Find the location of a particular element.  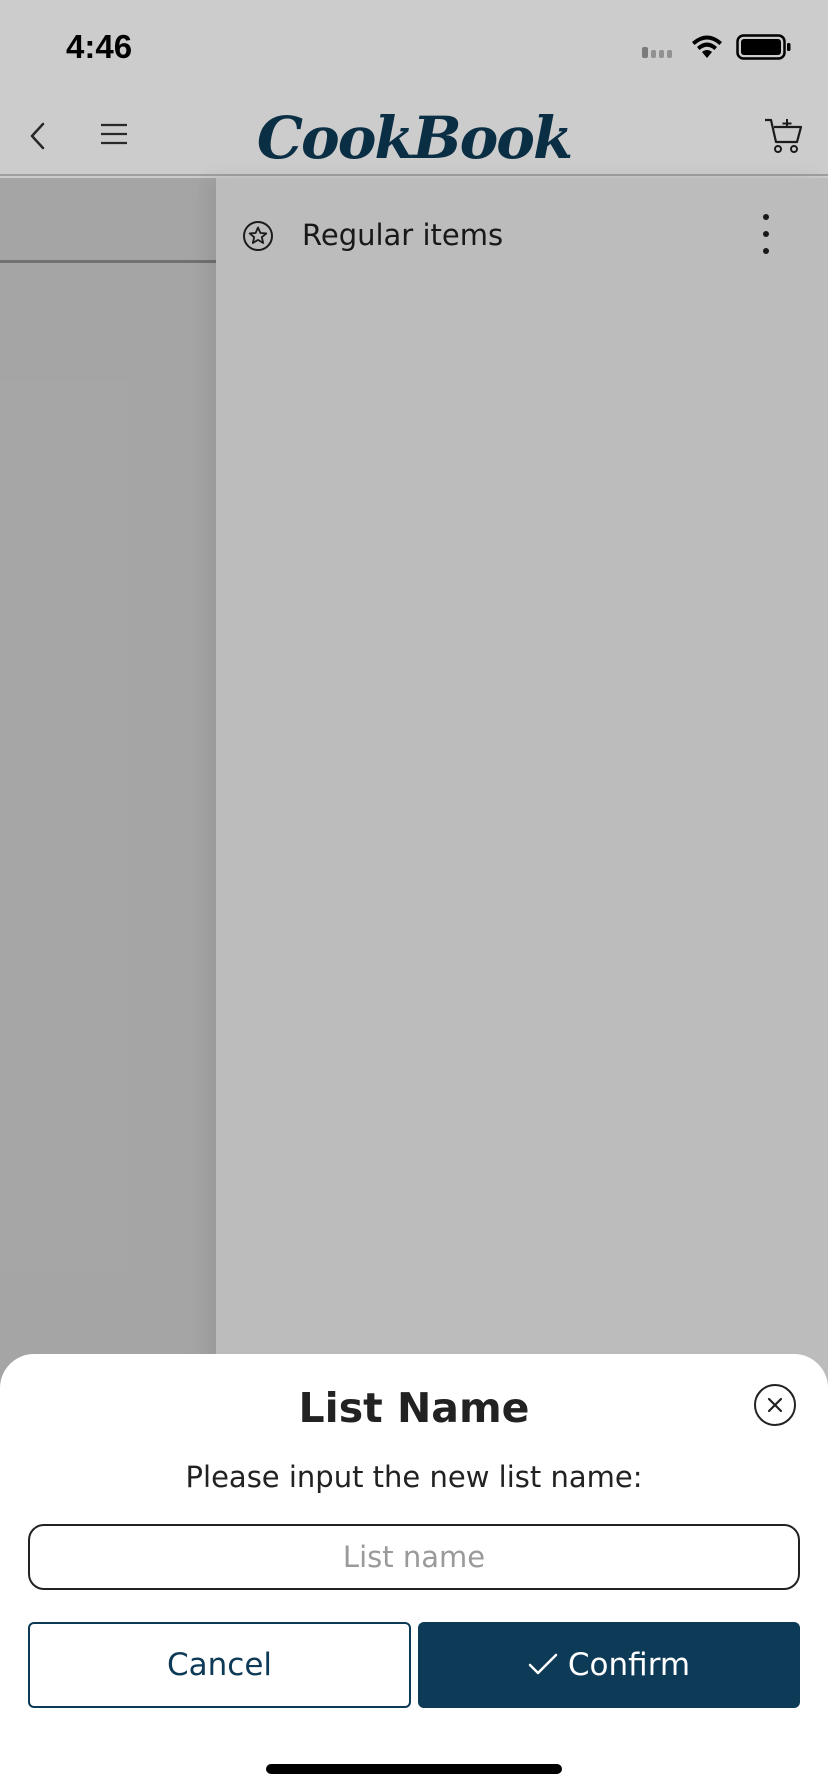

confirm-button: Confirm is located at coordinates (609, 1665).